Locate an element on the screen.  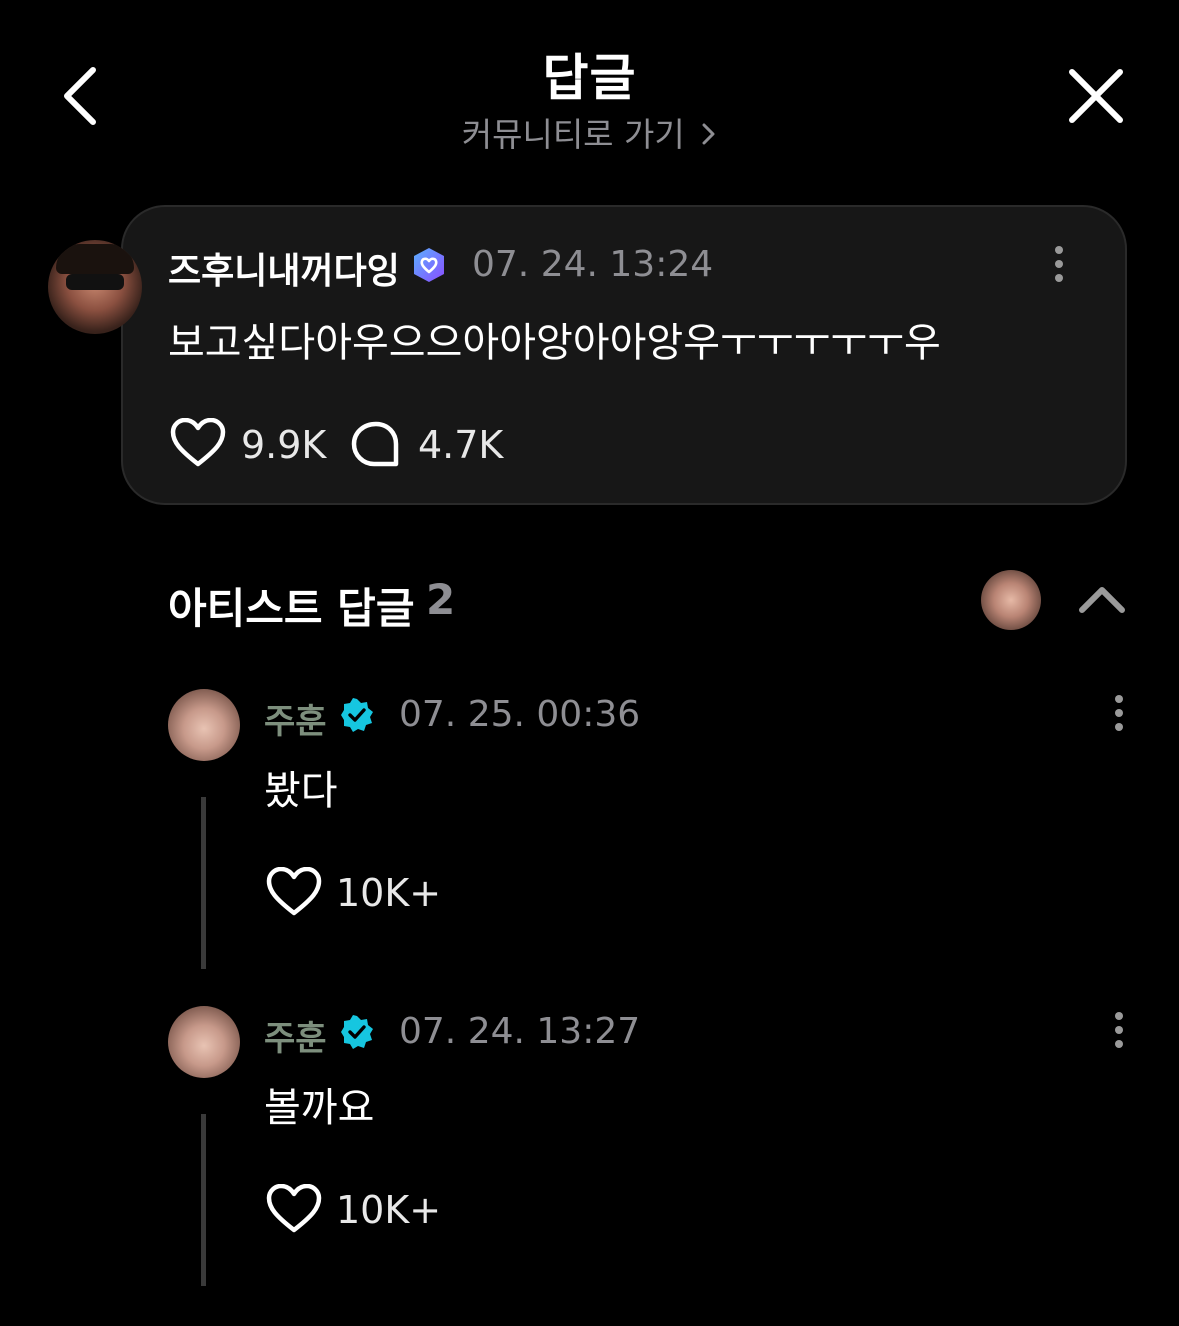
close-icon is located at coordinates (1096, 96).